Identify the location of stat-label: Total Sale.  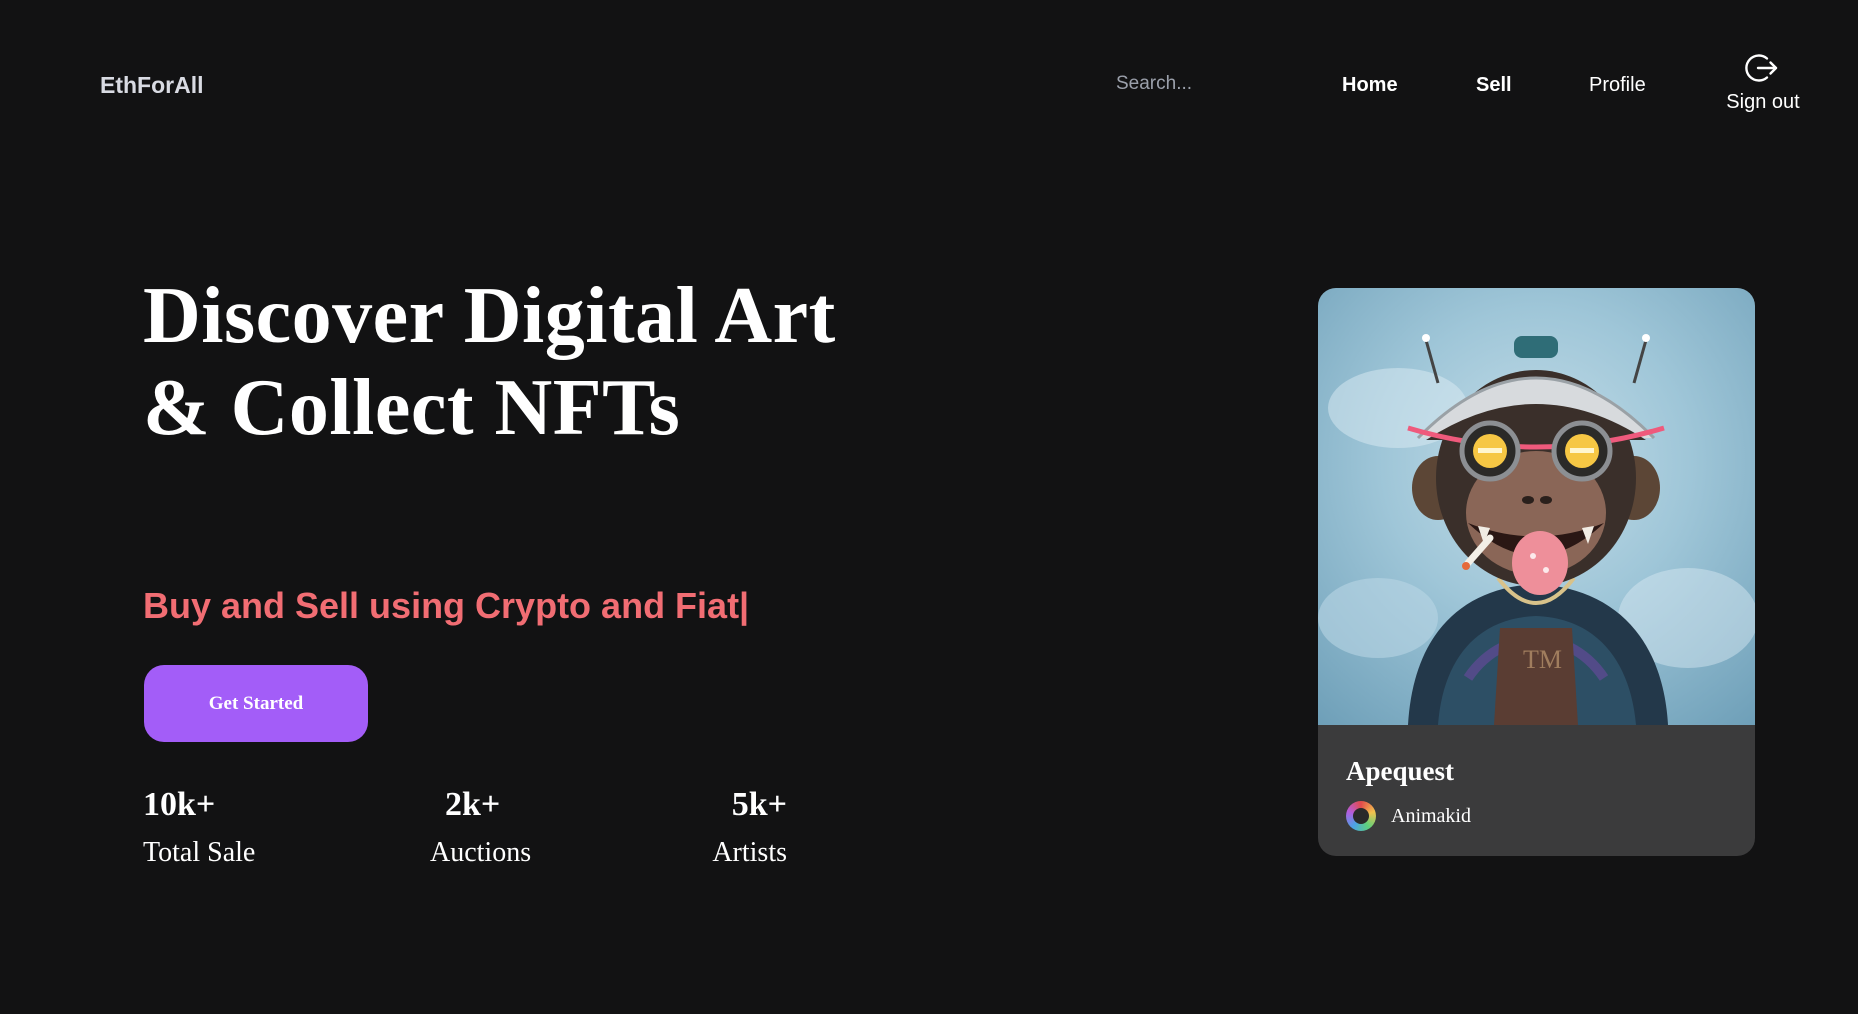
(199, 852).